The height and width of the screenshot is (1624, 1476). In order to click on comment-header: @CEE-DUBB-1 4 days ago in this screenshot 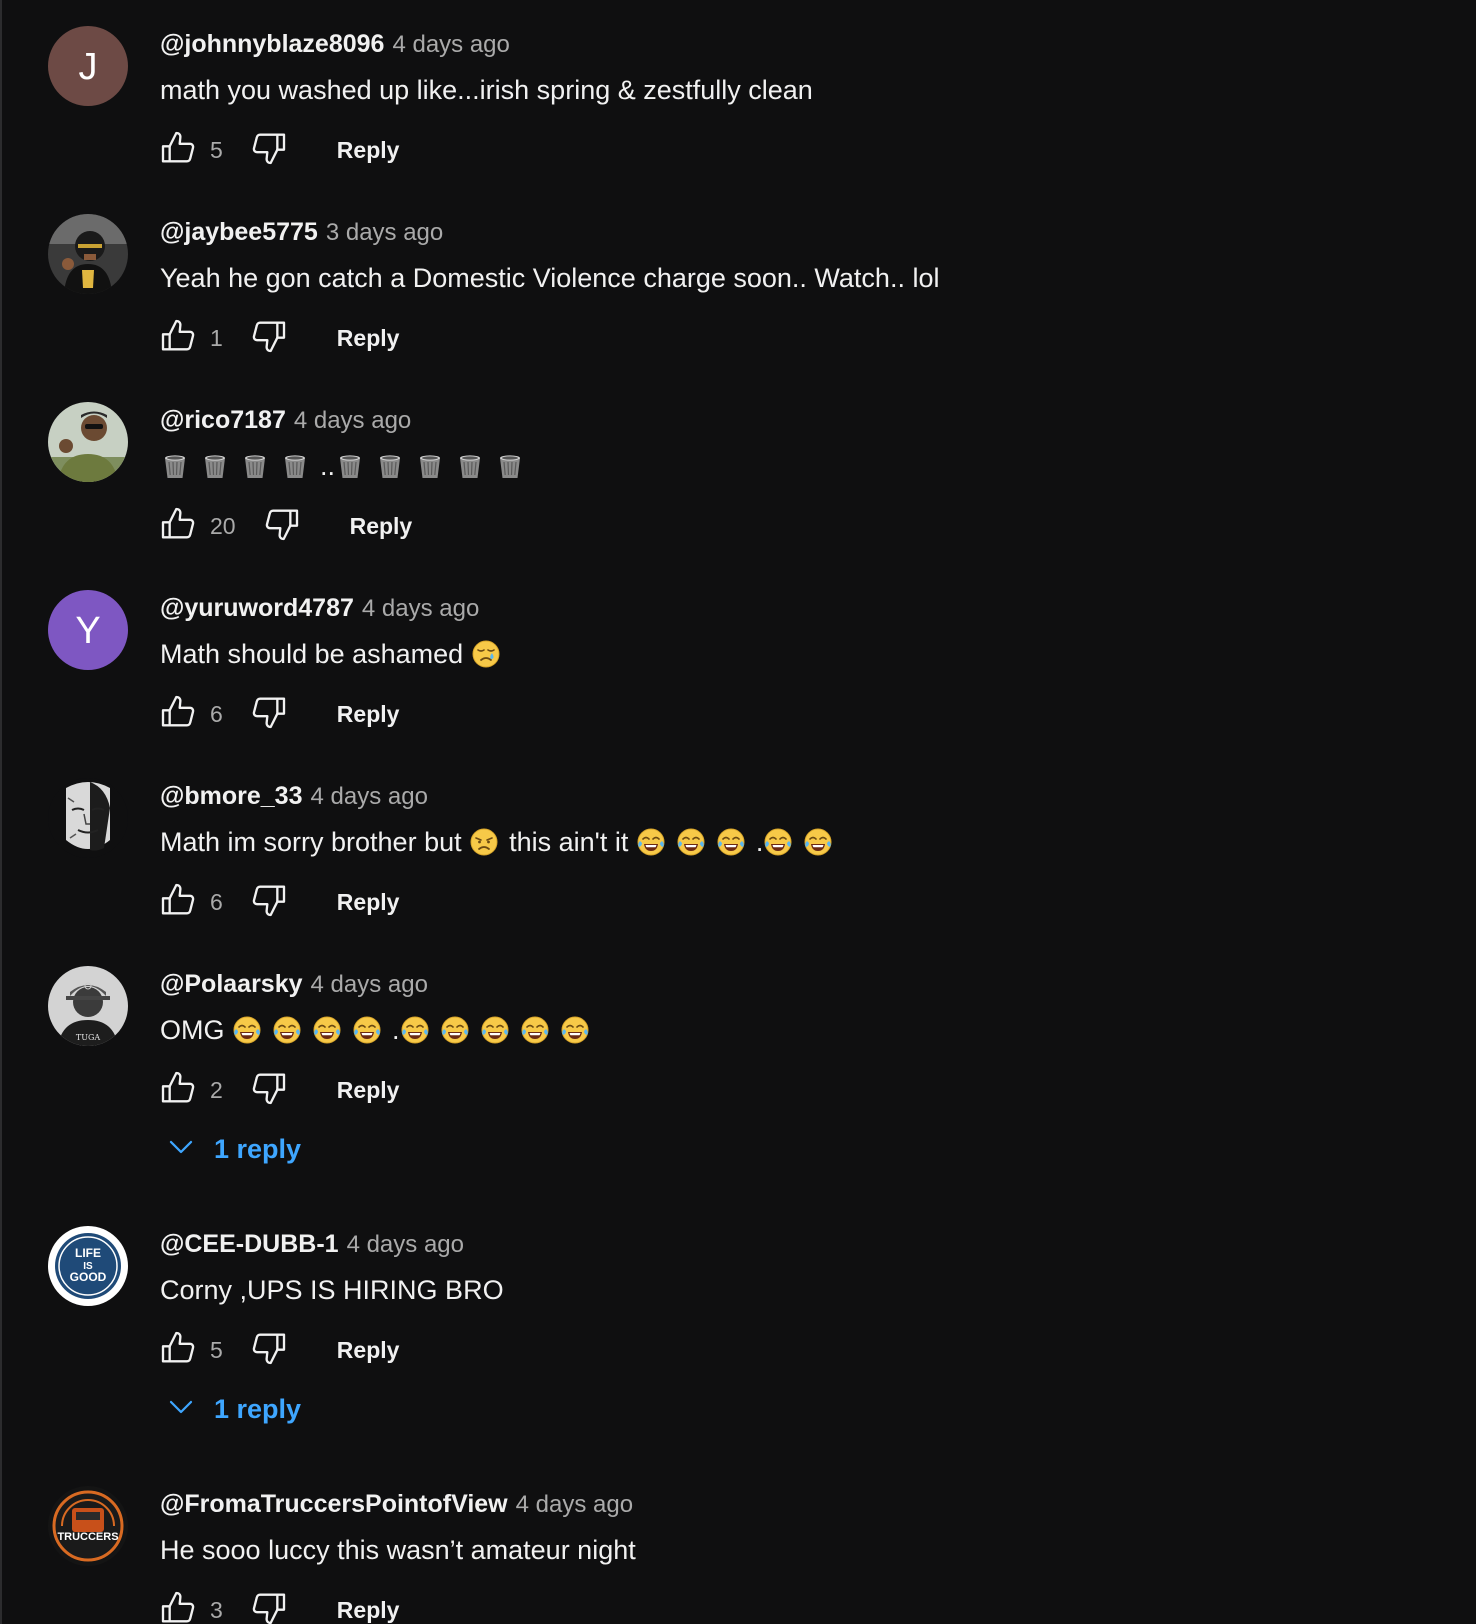, I will do `click(312, 1246)`.